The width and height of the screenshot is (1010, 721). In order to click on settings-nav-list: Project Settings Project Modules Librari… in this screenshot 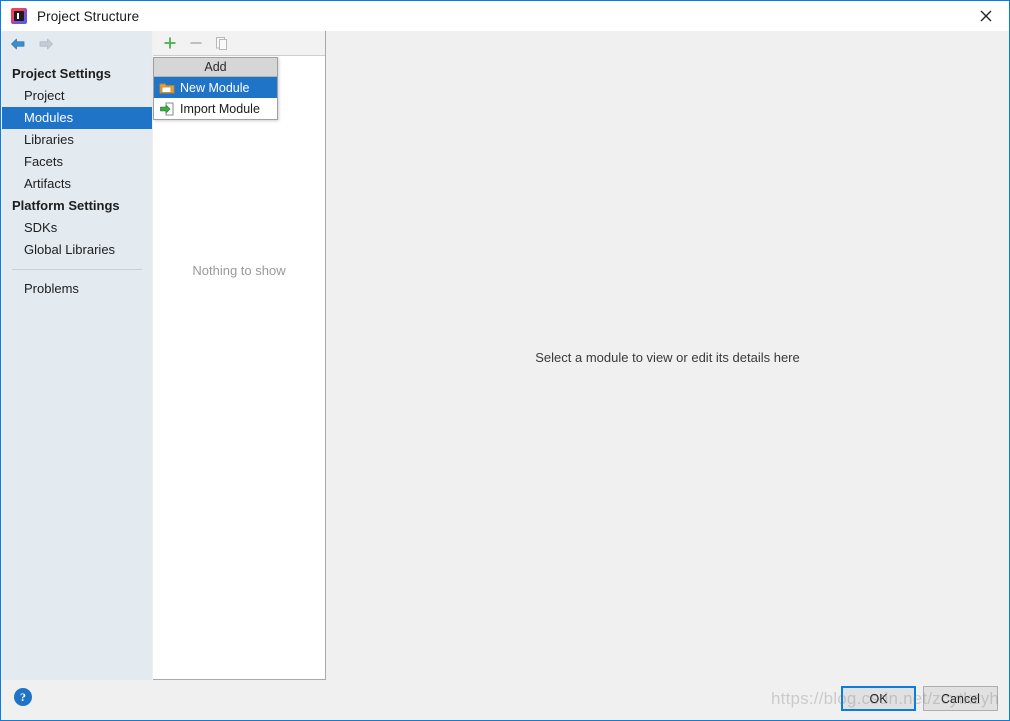, I will do `click(77, 178)`.